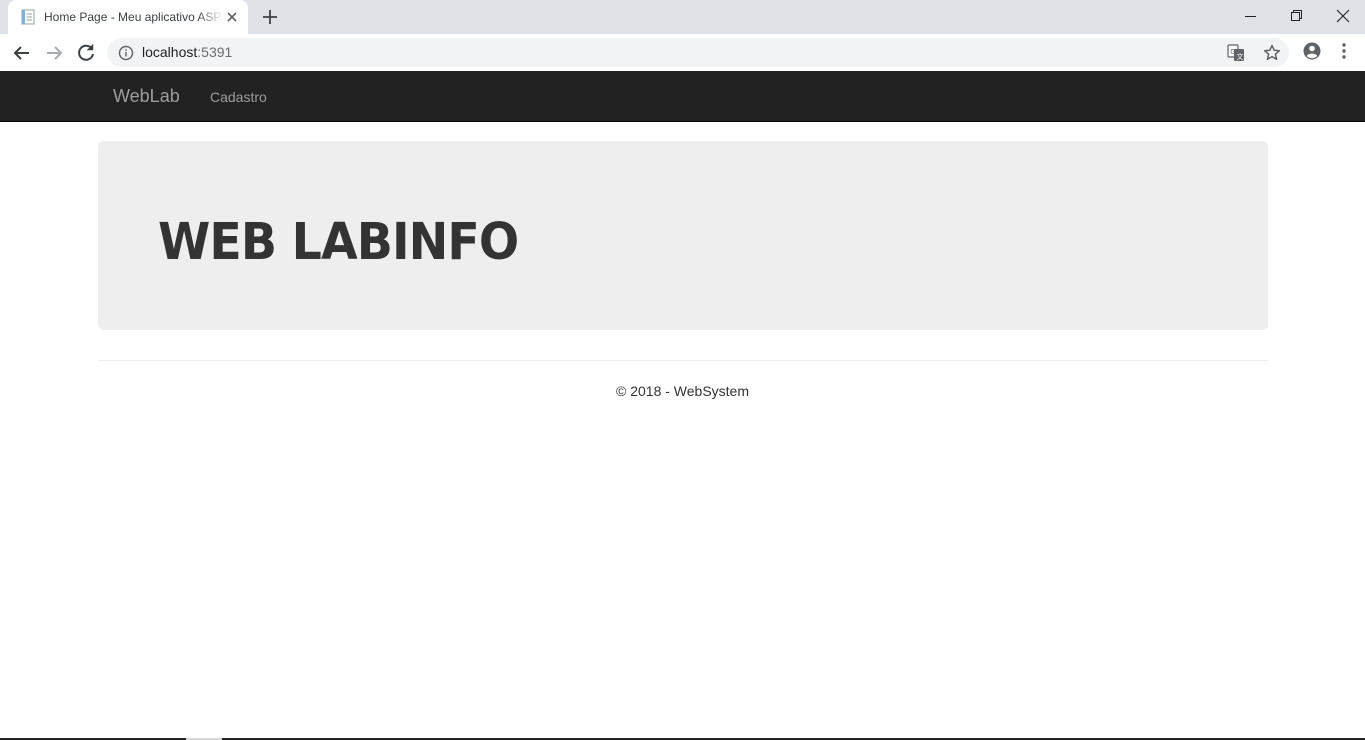 The width and height of the screenshot is (1365, 740). Describe the element at coordinates (86, 53) in the screenshot. I see `reload-icon` at that location.